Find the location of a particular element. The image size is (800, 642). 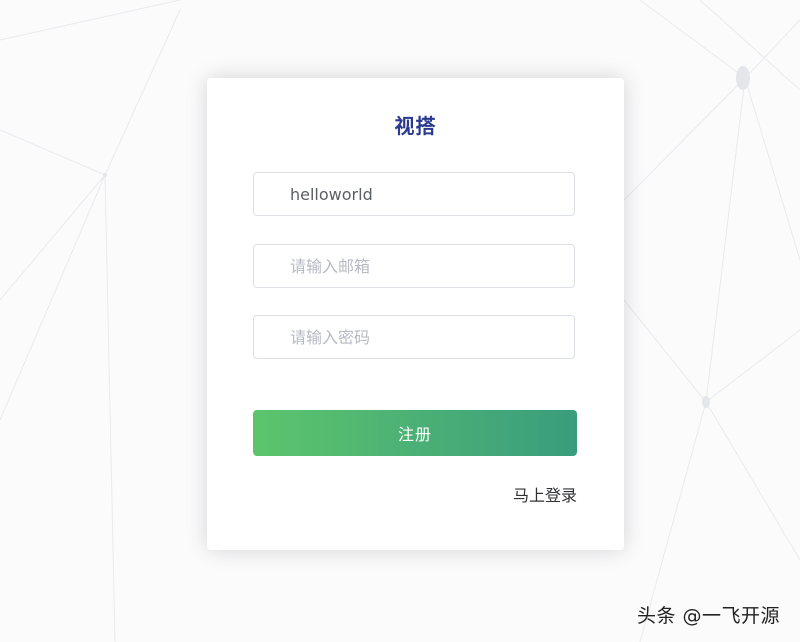

password-input is located at coordinates (414, 337).